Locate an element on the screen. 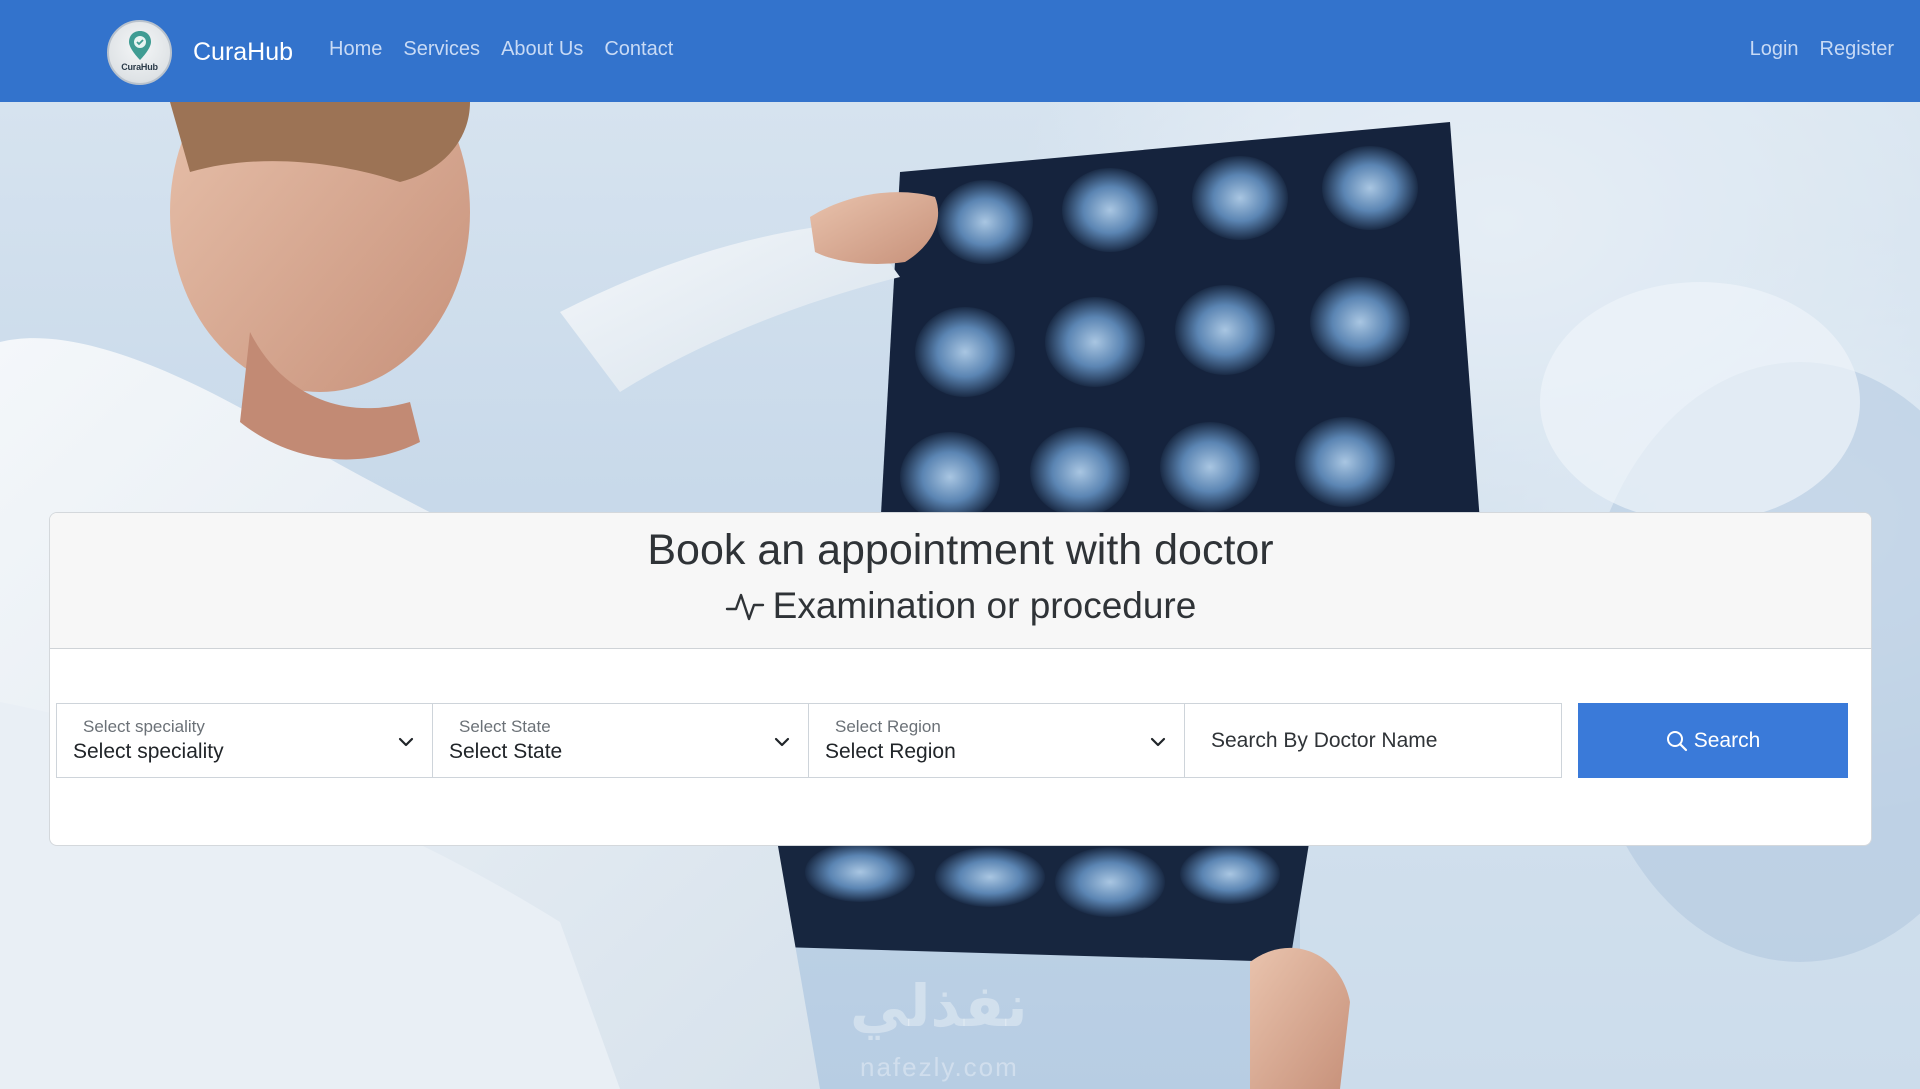  speciality-value: Select speciality is located at coordinates (148, 751).